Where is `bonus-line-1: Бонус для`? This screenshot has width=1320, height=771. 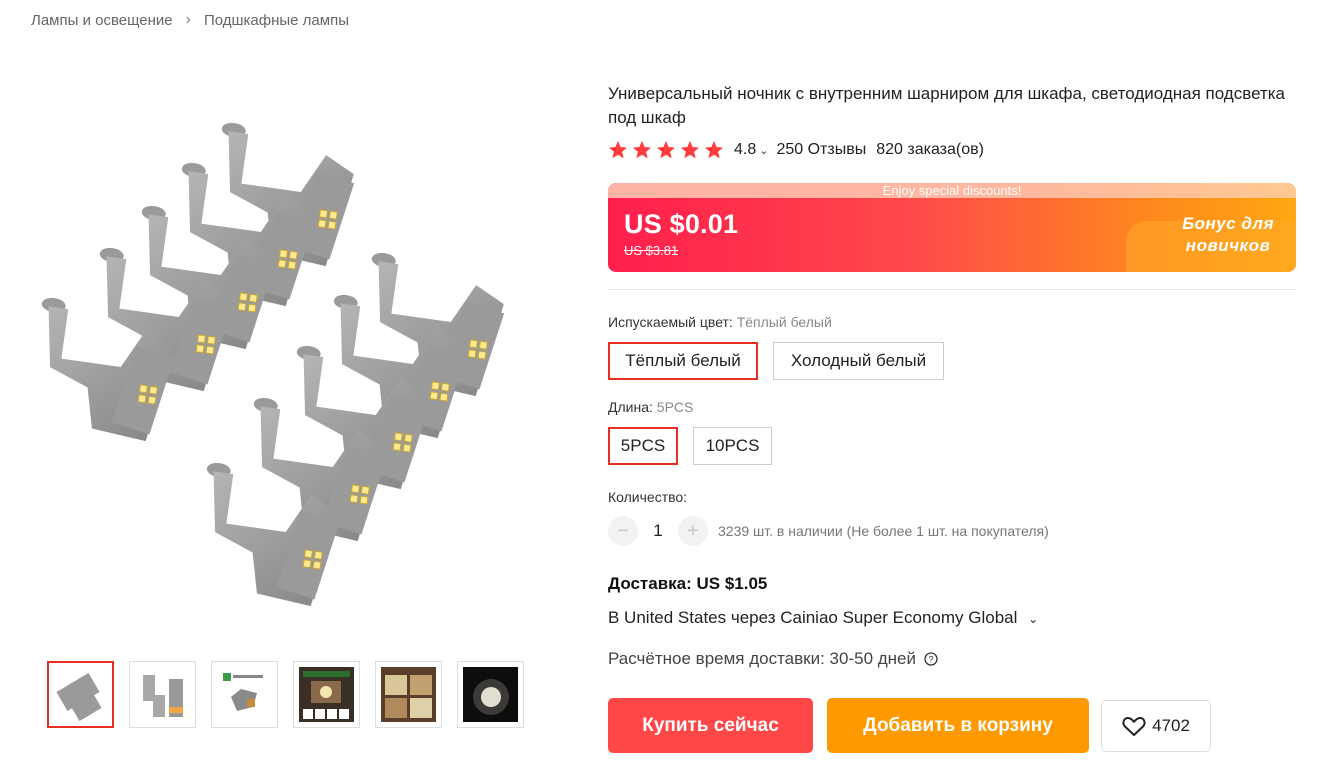 bonus-line-1: Бонус для is located at coordinates (1228, 223).